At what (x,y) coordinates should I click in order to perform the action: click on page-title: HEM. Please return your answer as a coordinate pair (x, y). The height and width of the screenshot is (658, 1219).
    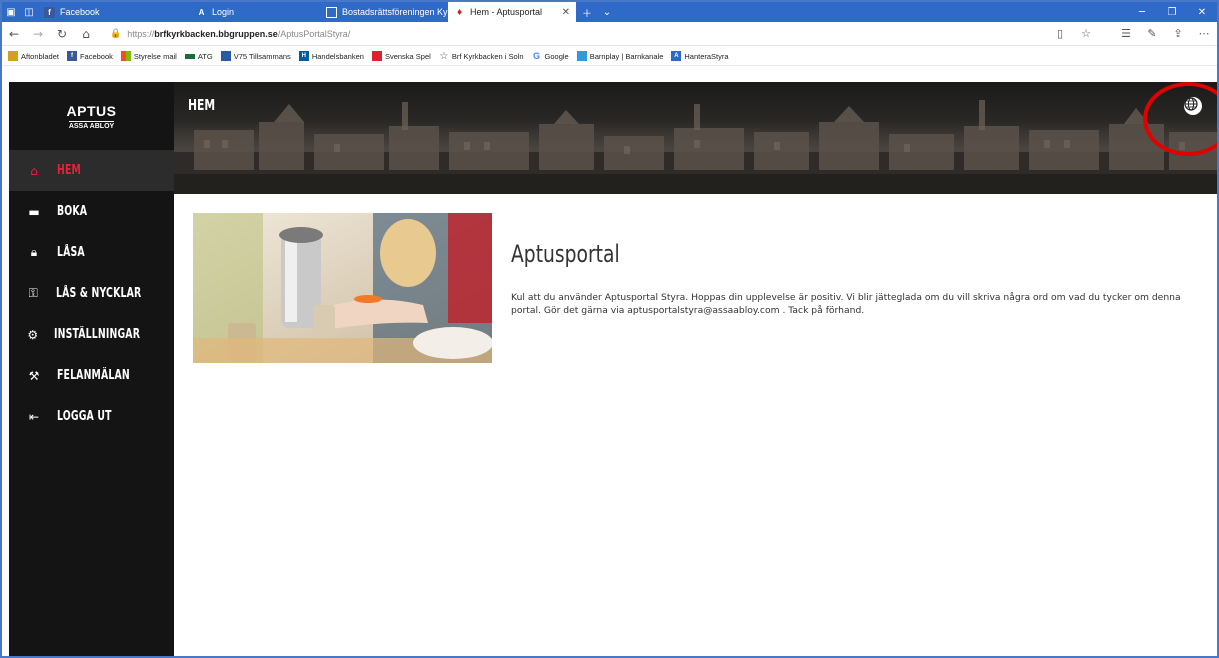
    Looking at the image, I should click on (202, 105).